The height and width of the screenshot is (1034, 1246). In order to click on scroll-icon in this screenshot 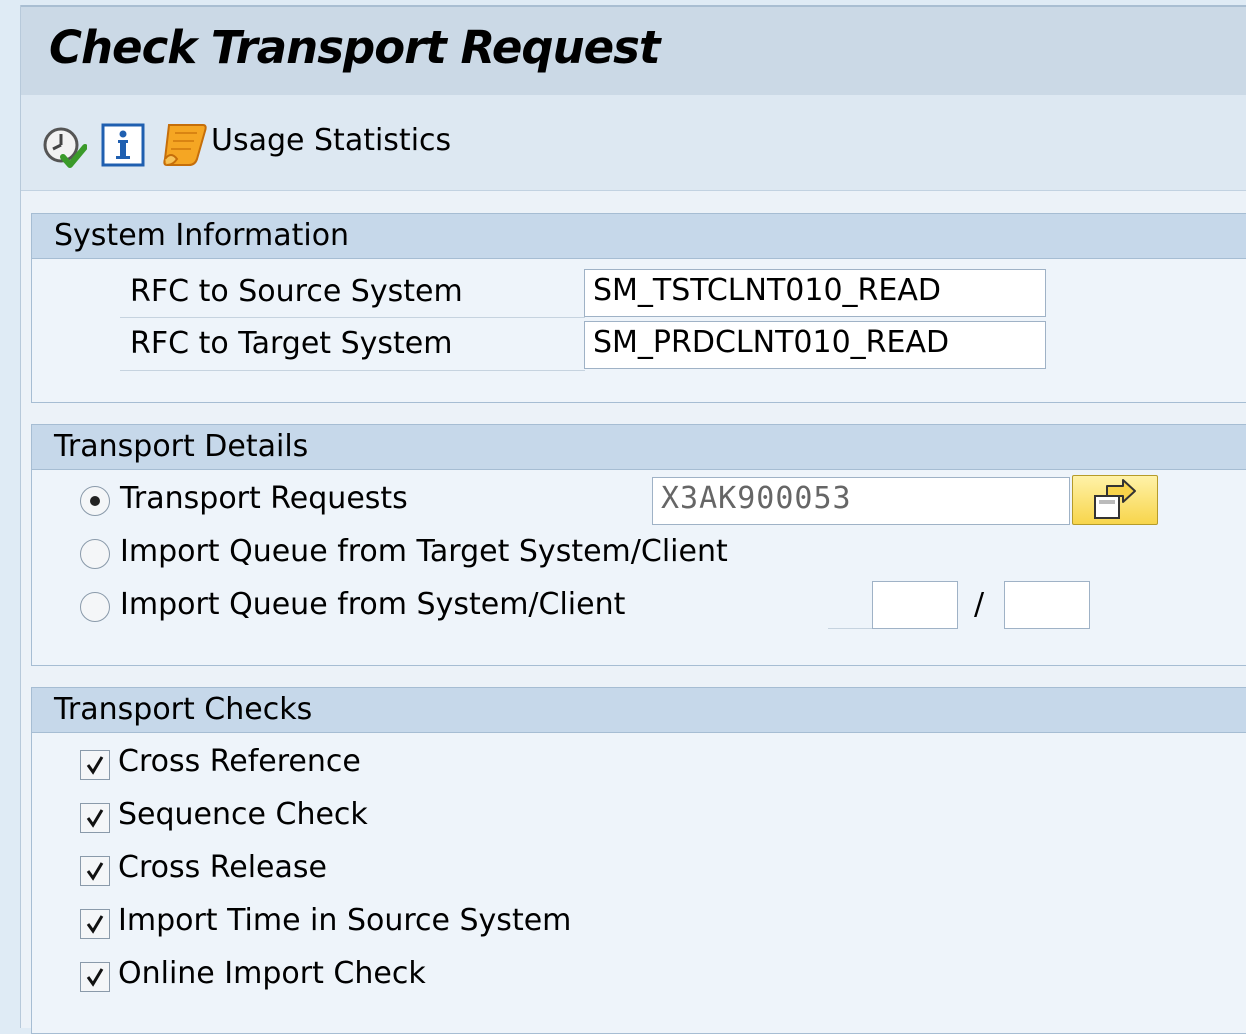, I will do `click(185, 146)`.